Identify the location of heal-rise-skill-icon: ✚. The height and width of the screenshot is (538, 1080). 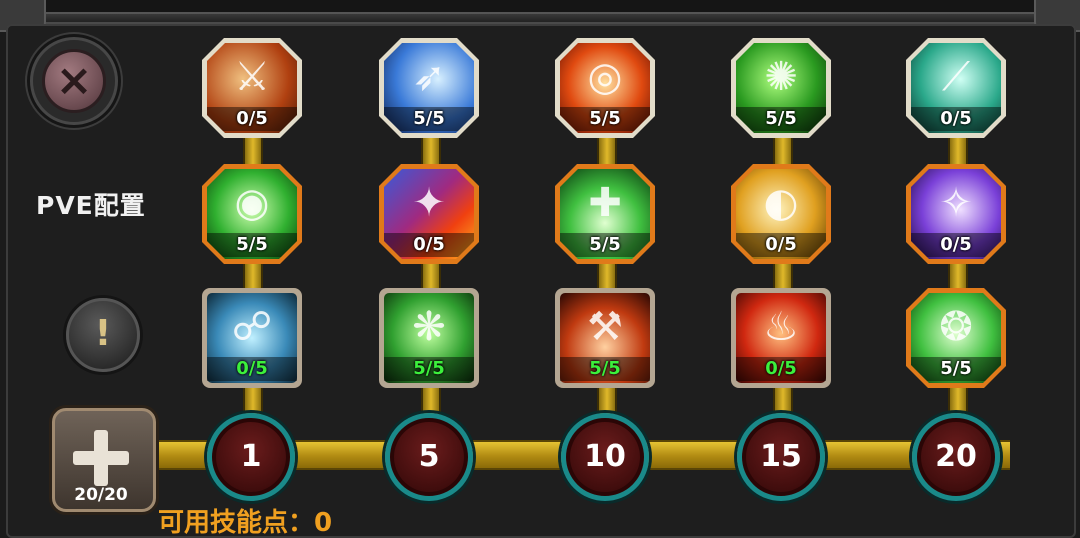
(605, 203).